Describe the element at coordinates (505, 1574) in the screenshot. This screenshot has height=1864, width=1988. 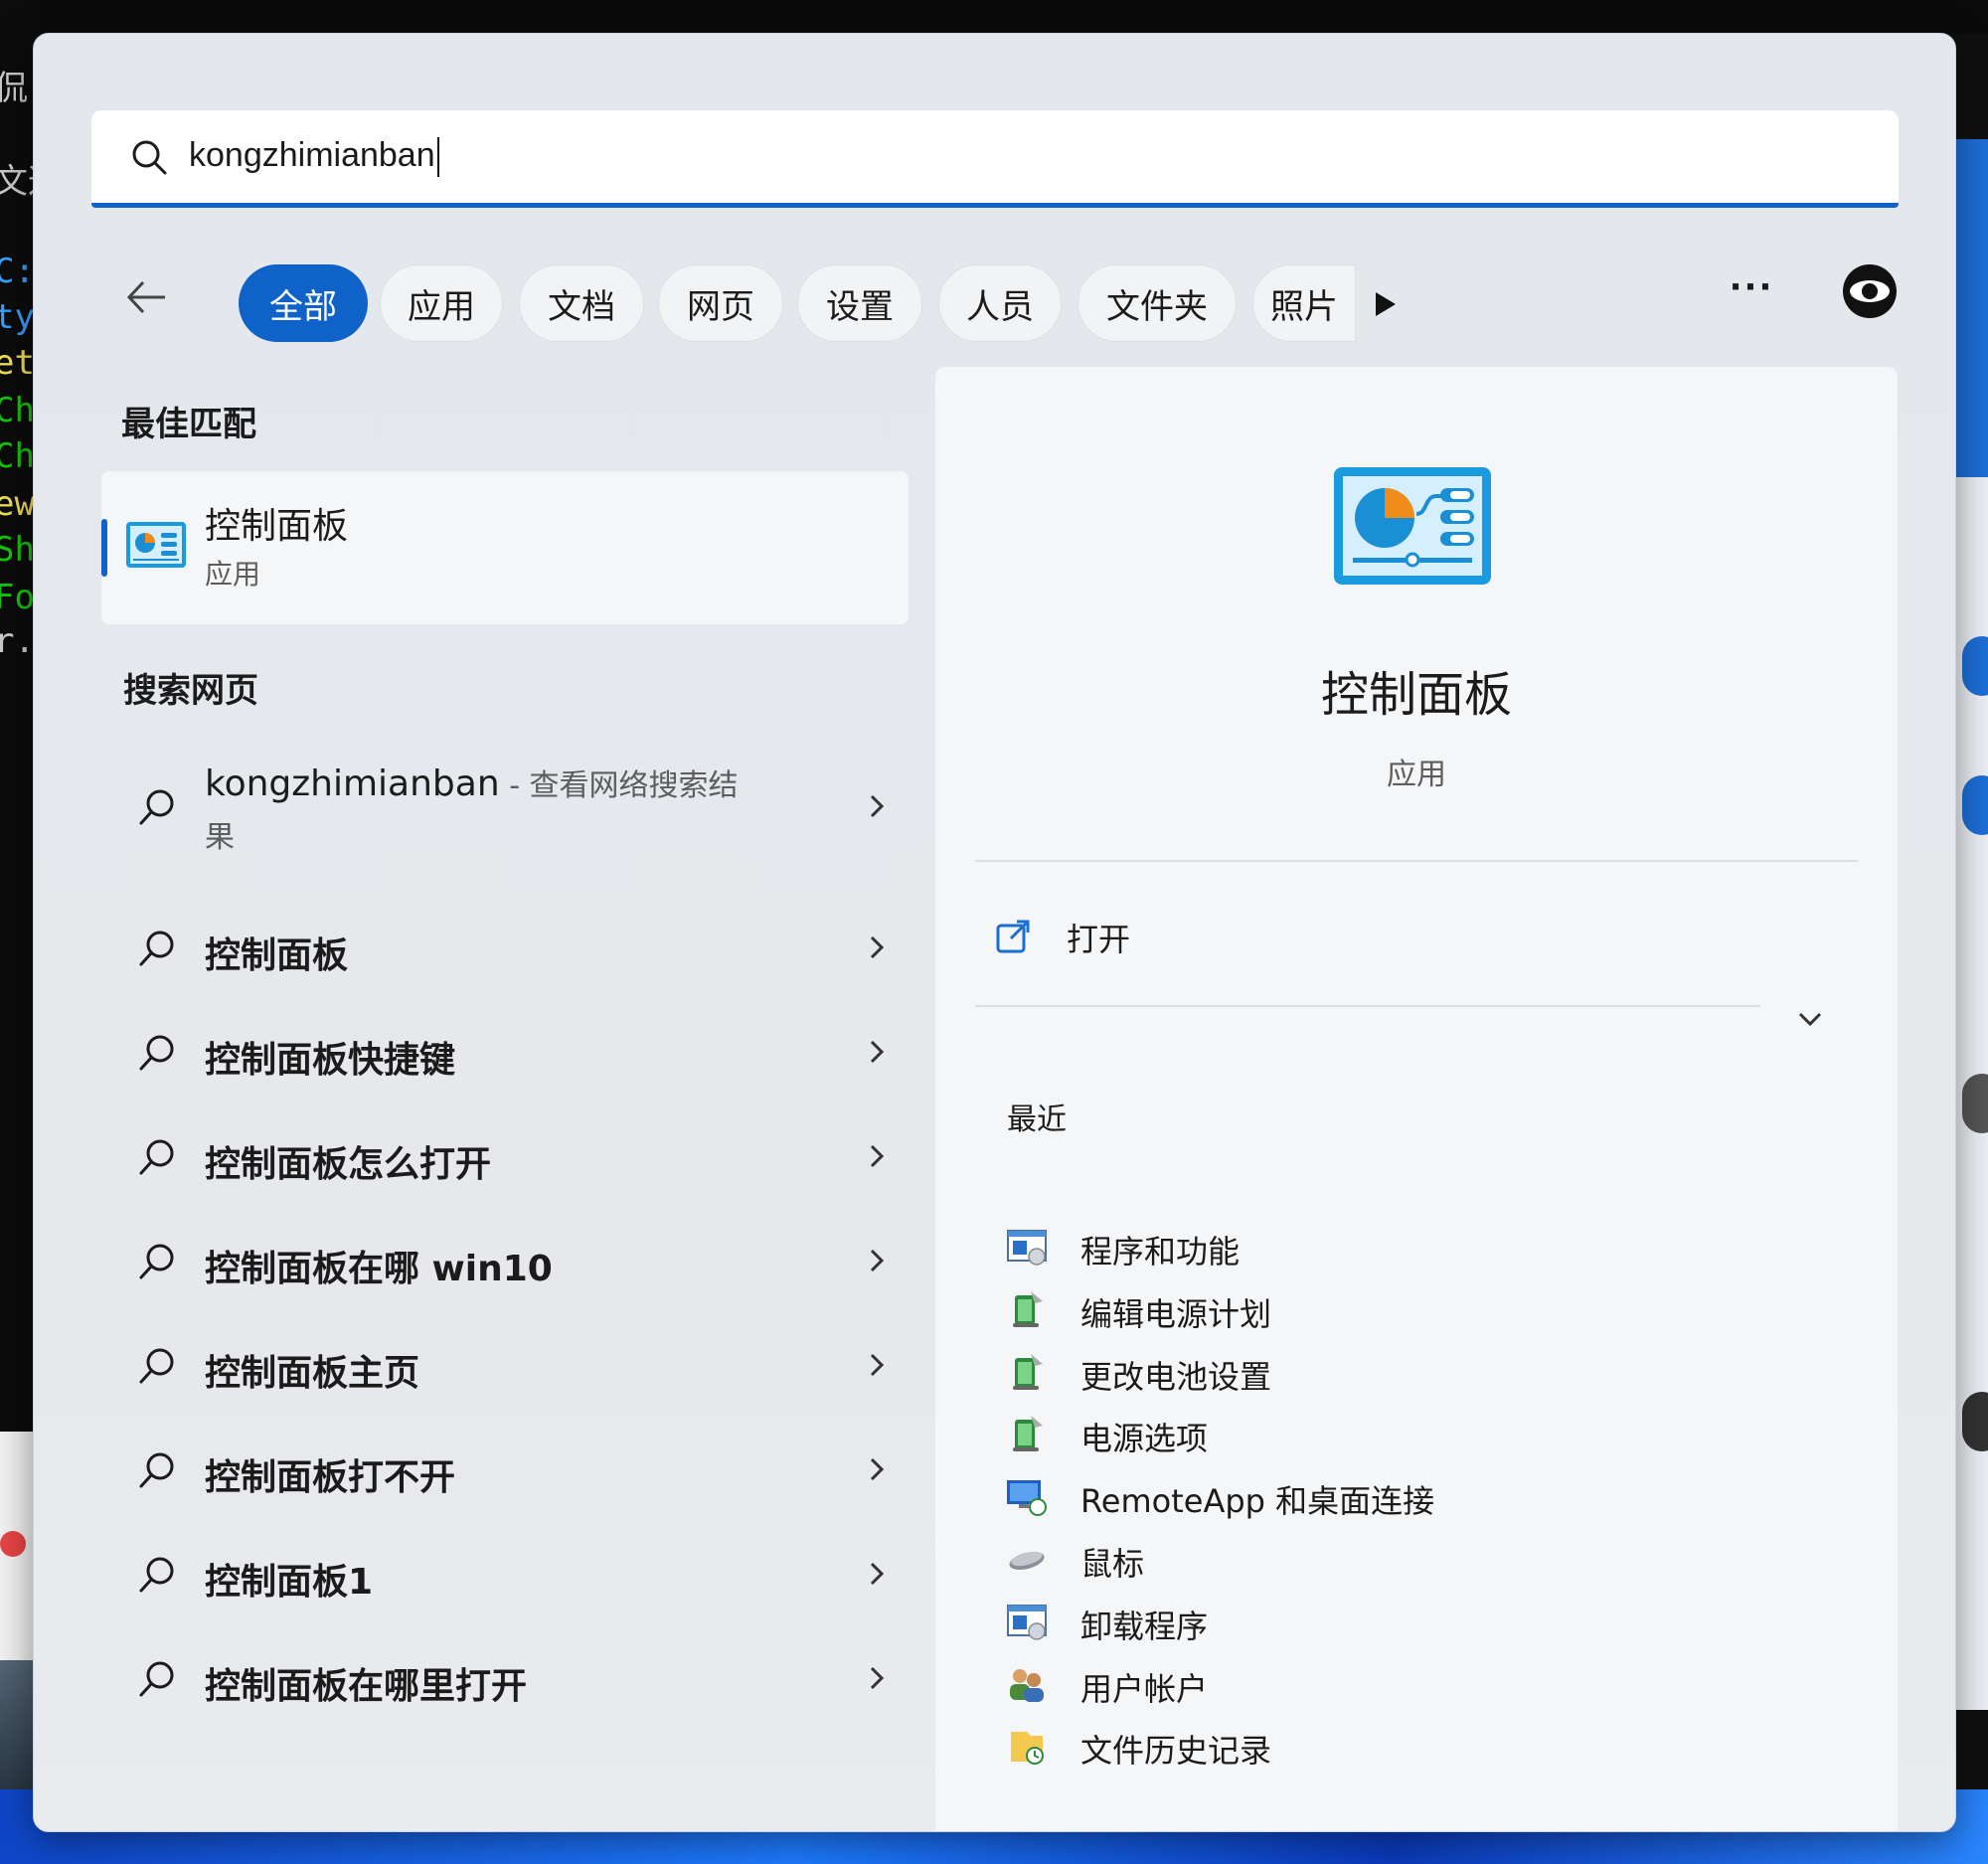
I see `web-suggestion: 控制面板1` at that location.